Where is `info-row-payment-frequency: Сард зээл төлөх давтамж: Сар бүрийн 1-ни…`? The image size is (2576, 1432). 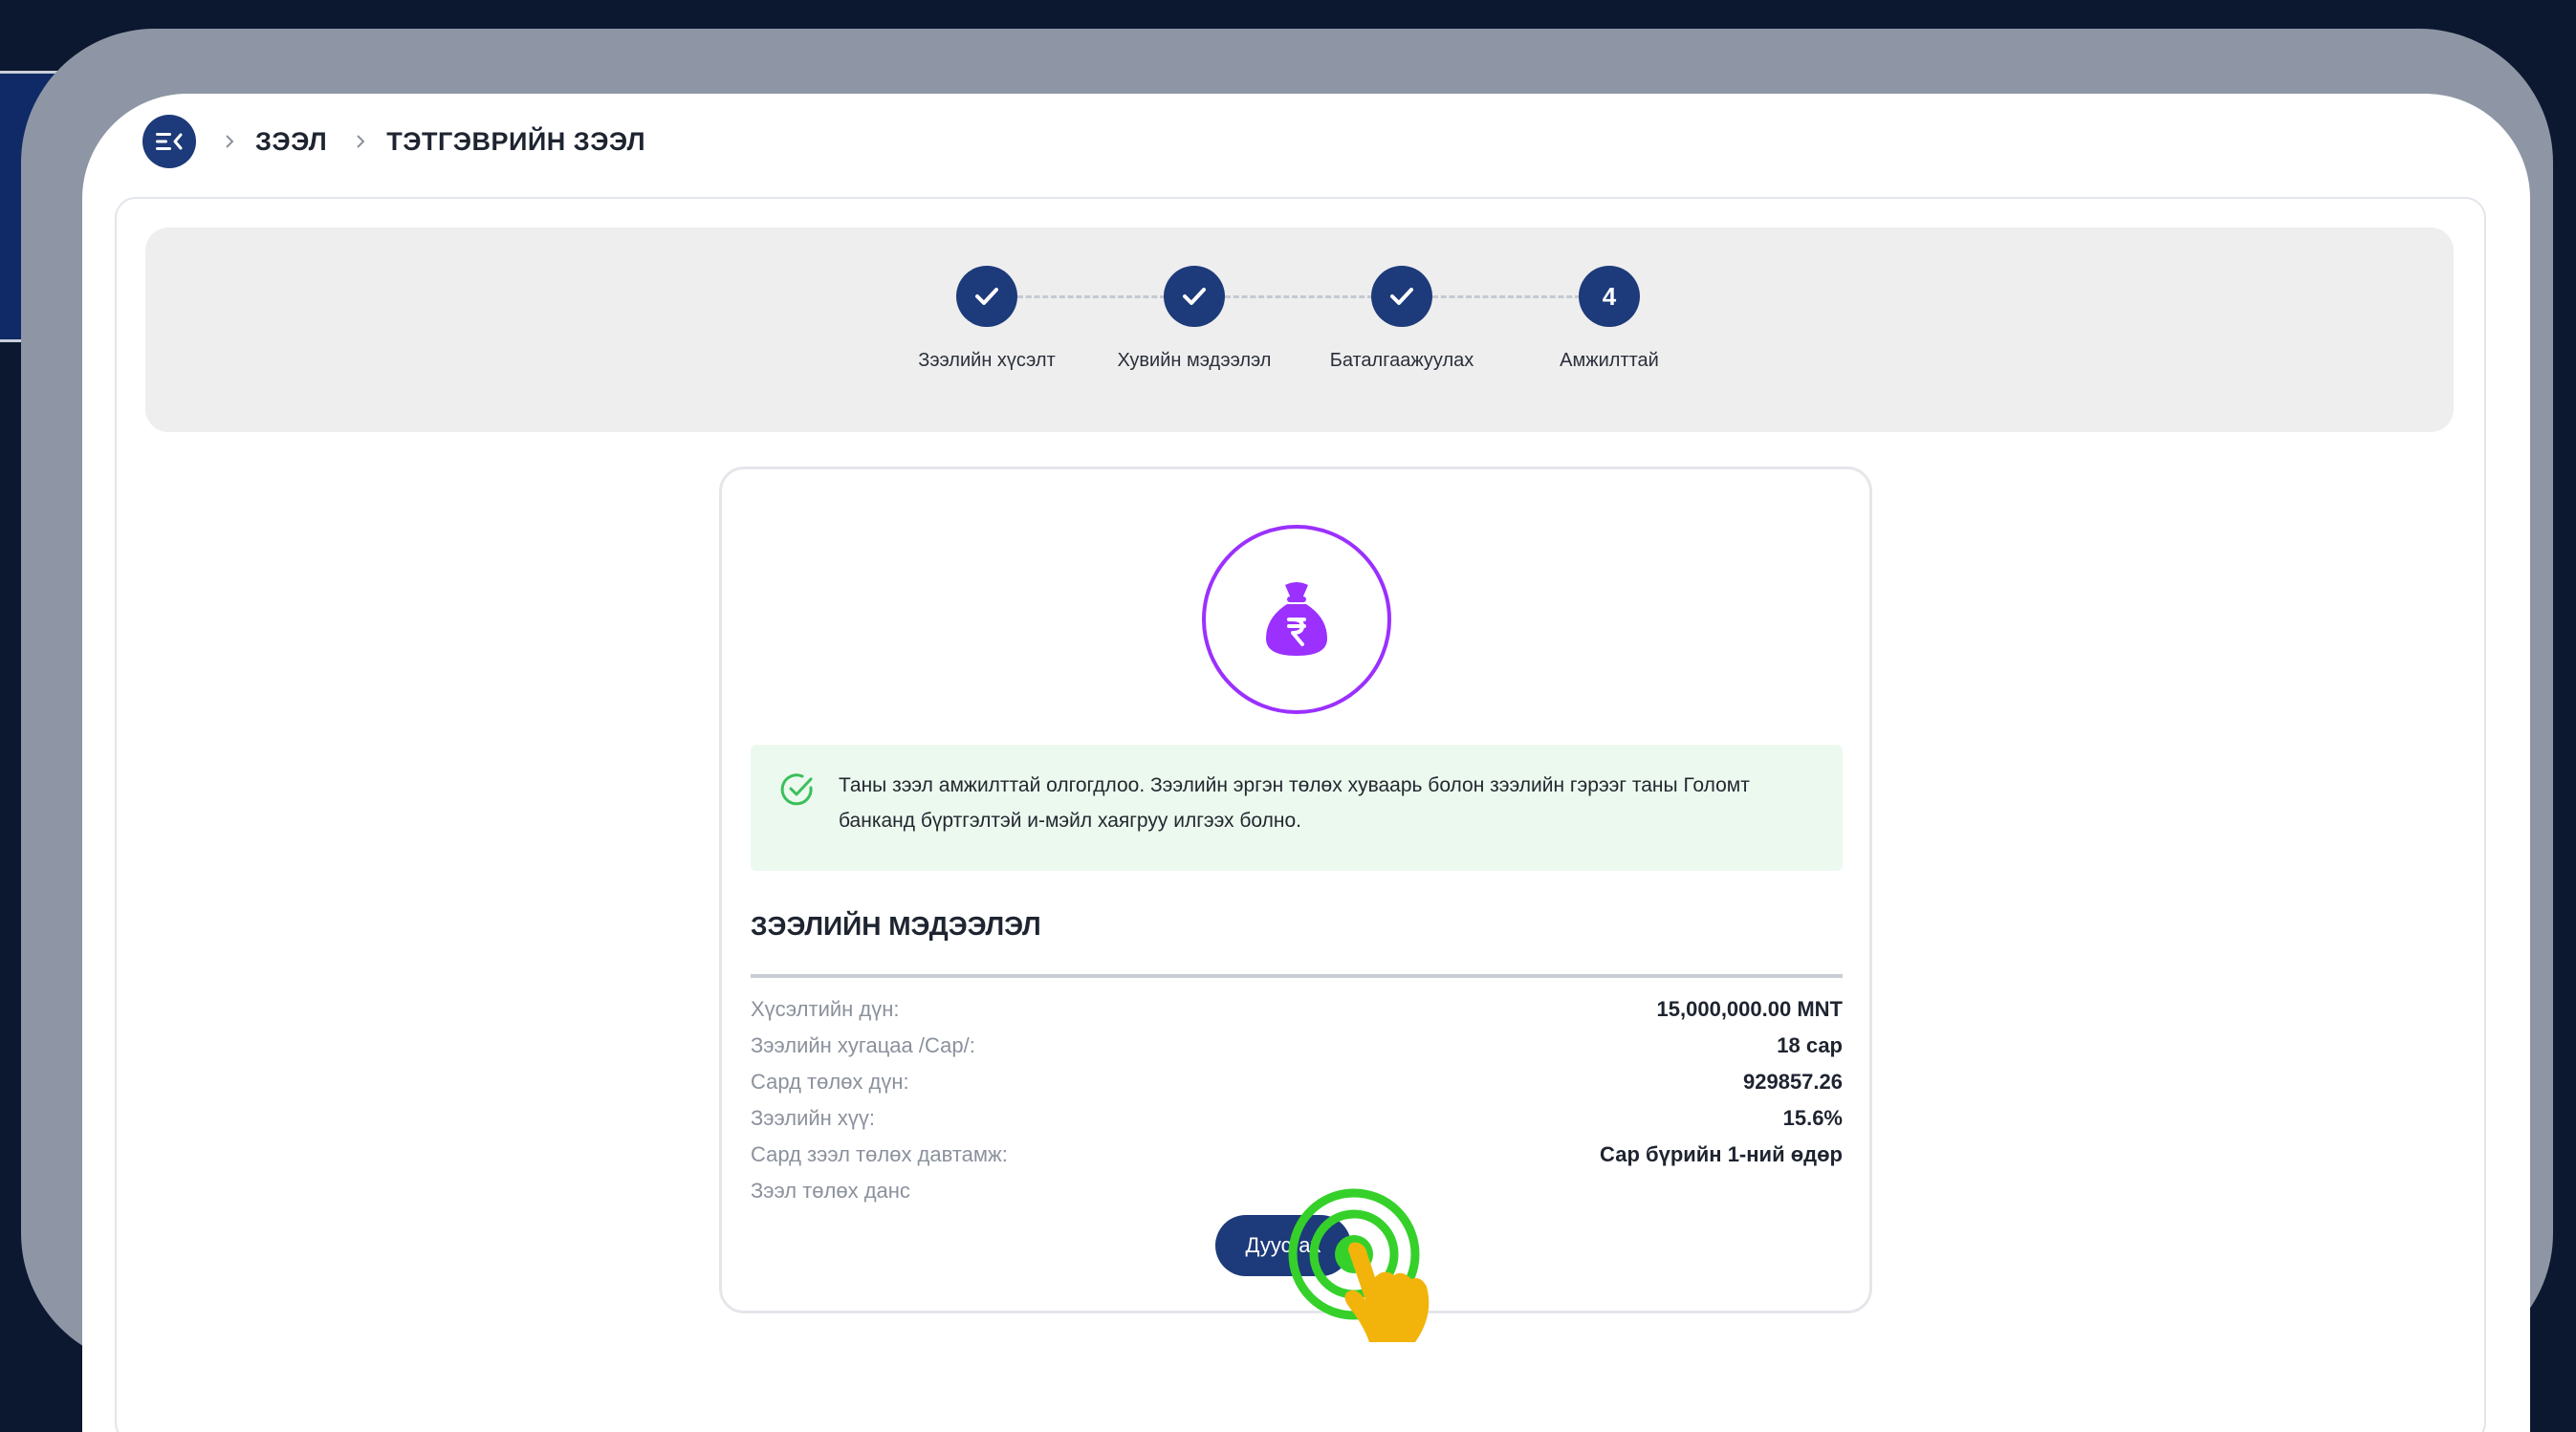
info-row-payment-frequency: Сард зээл төлөх давтамж: Сар бүрийн 1-ни… is located at coordinates (1297, 1155).